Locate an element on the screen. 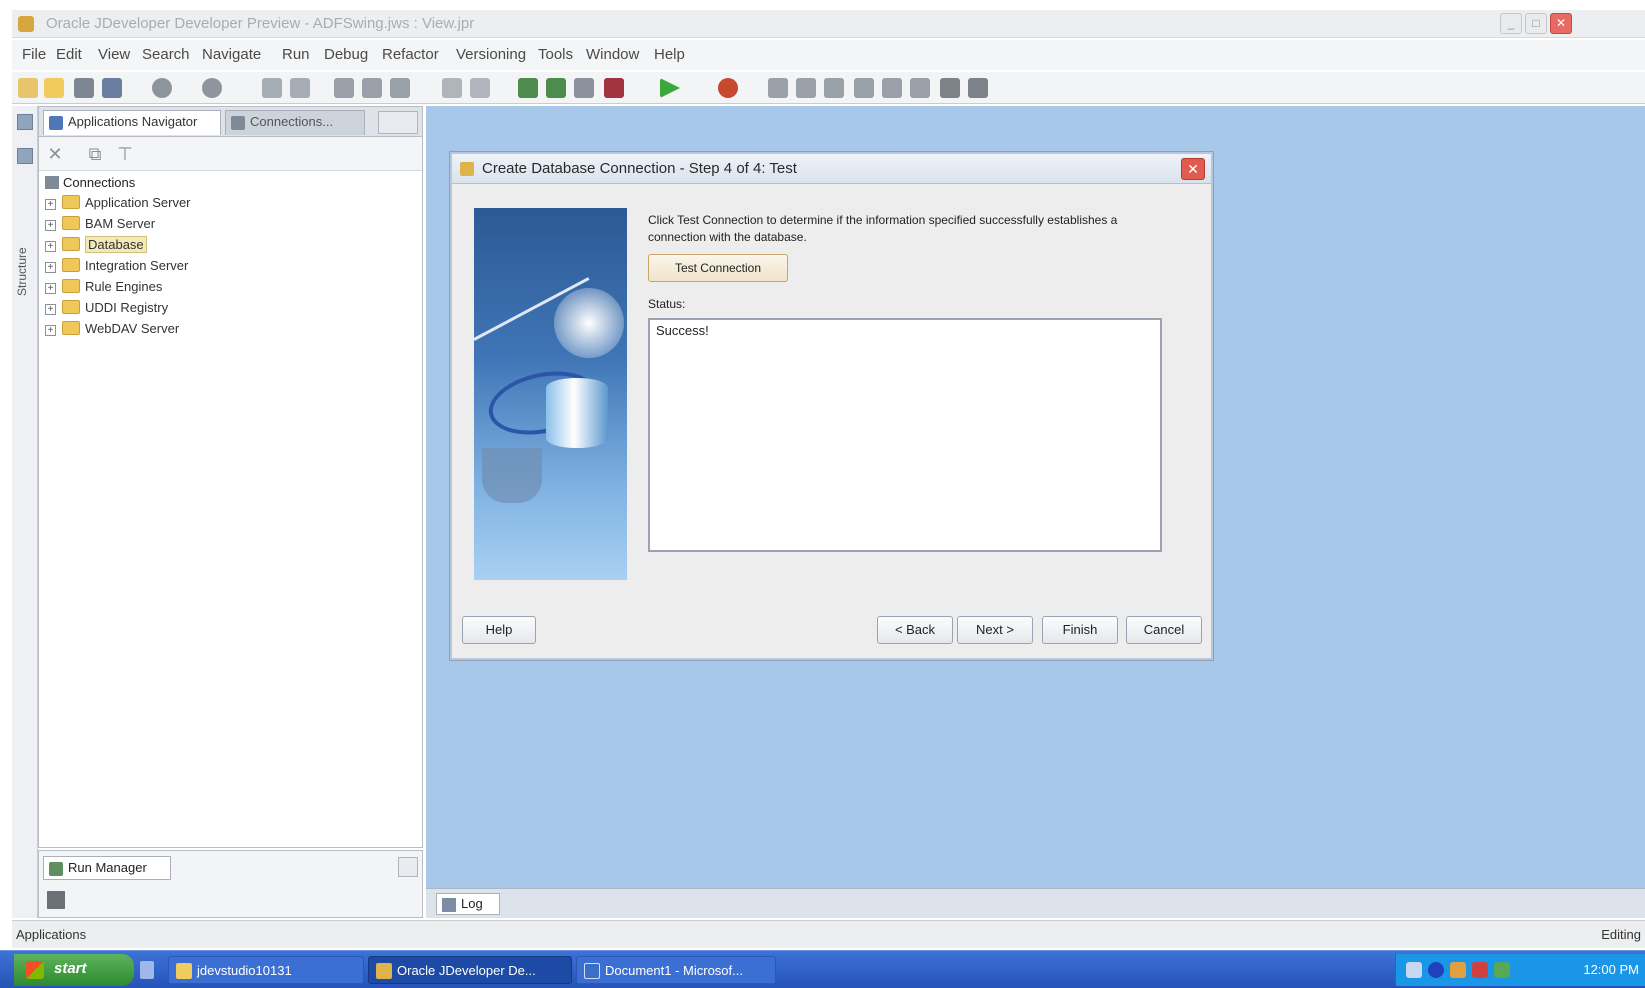  tree-item-rule-engines: + Rule Engines is located at coordinates (103, 289).